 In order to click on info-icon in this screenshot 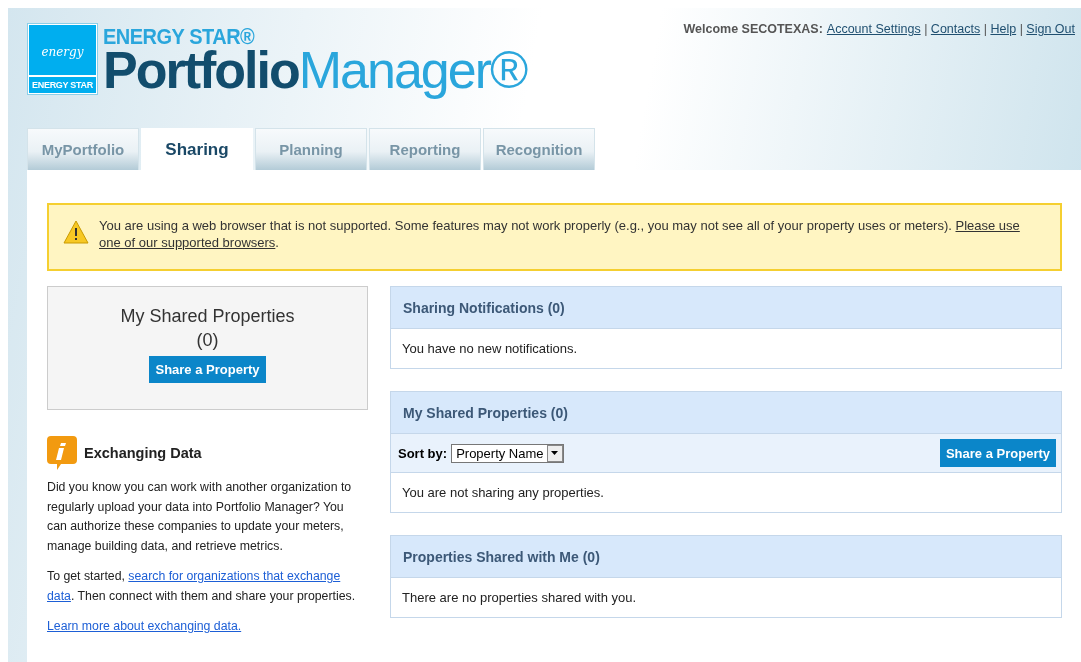, I will do `click(62, 453)`.